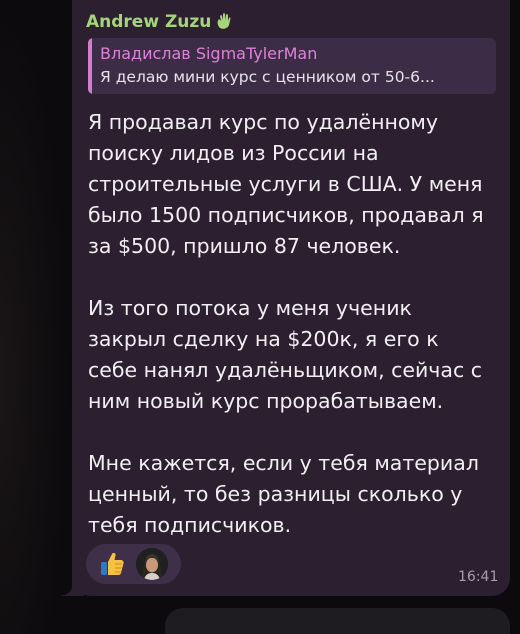 This screenshot has height=634, width=520. Describe the element at coordinates (90, 66) in the screenshot. I see `reply-accent-bar` at that location.